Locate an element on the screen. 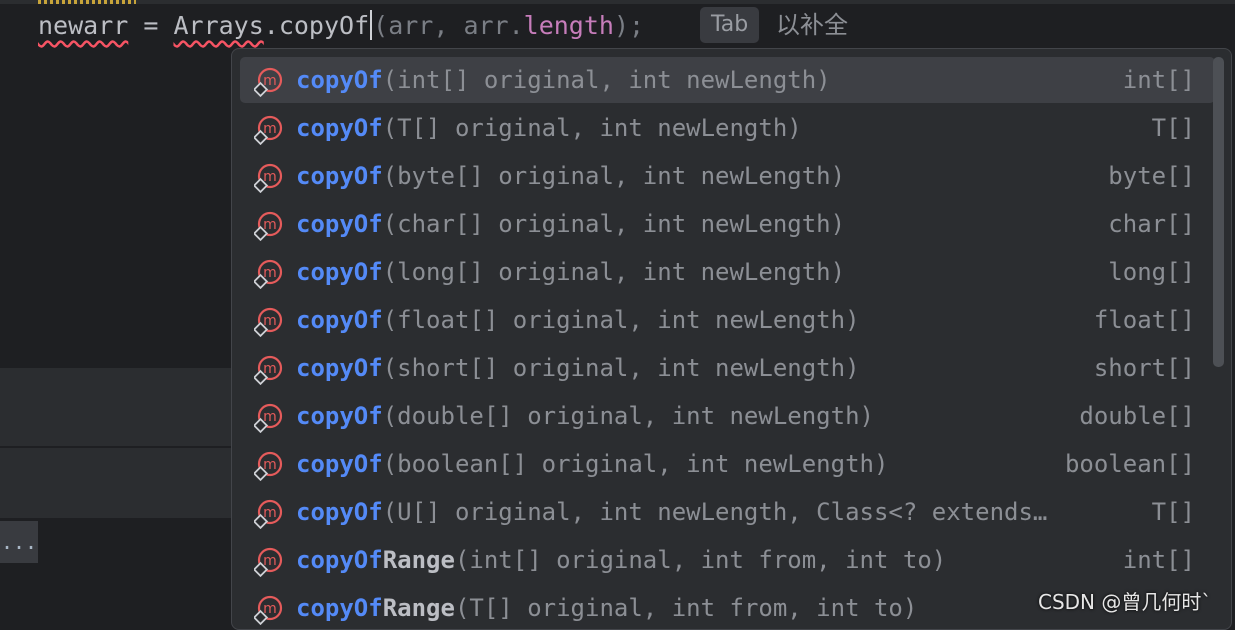 This screenshot has height=630, width=1235. return-type: long[] is located at coordinates (1151, 272).